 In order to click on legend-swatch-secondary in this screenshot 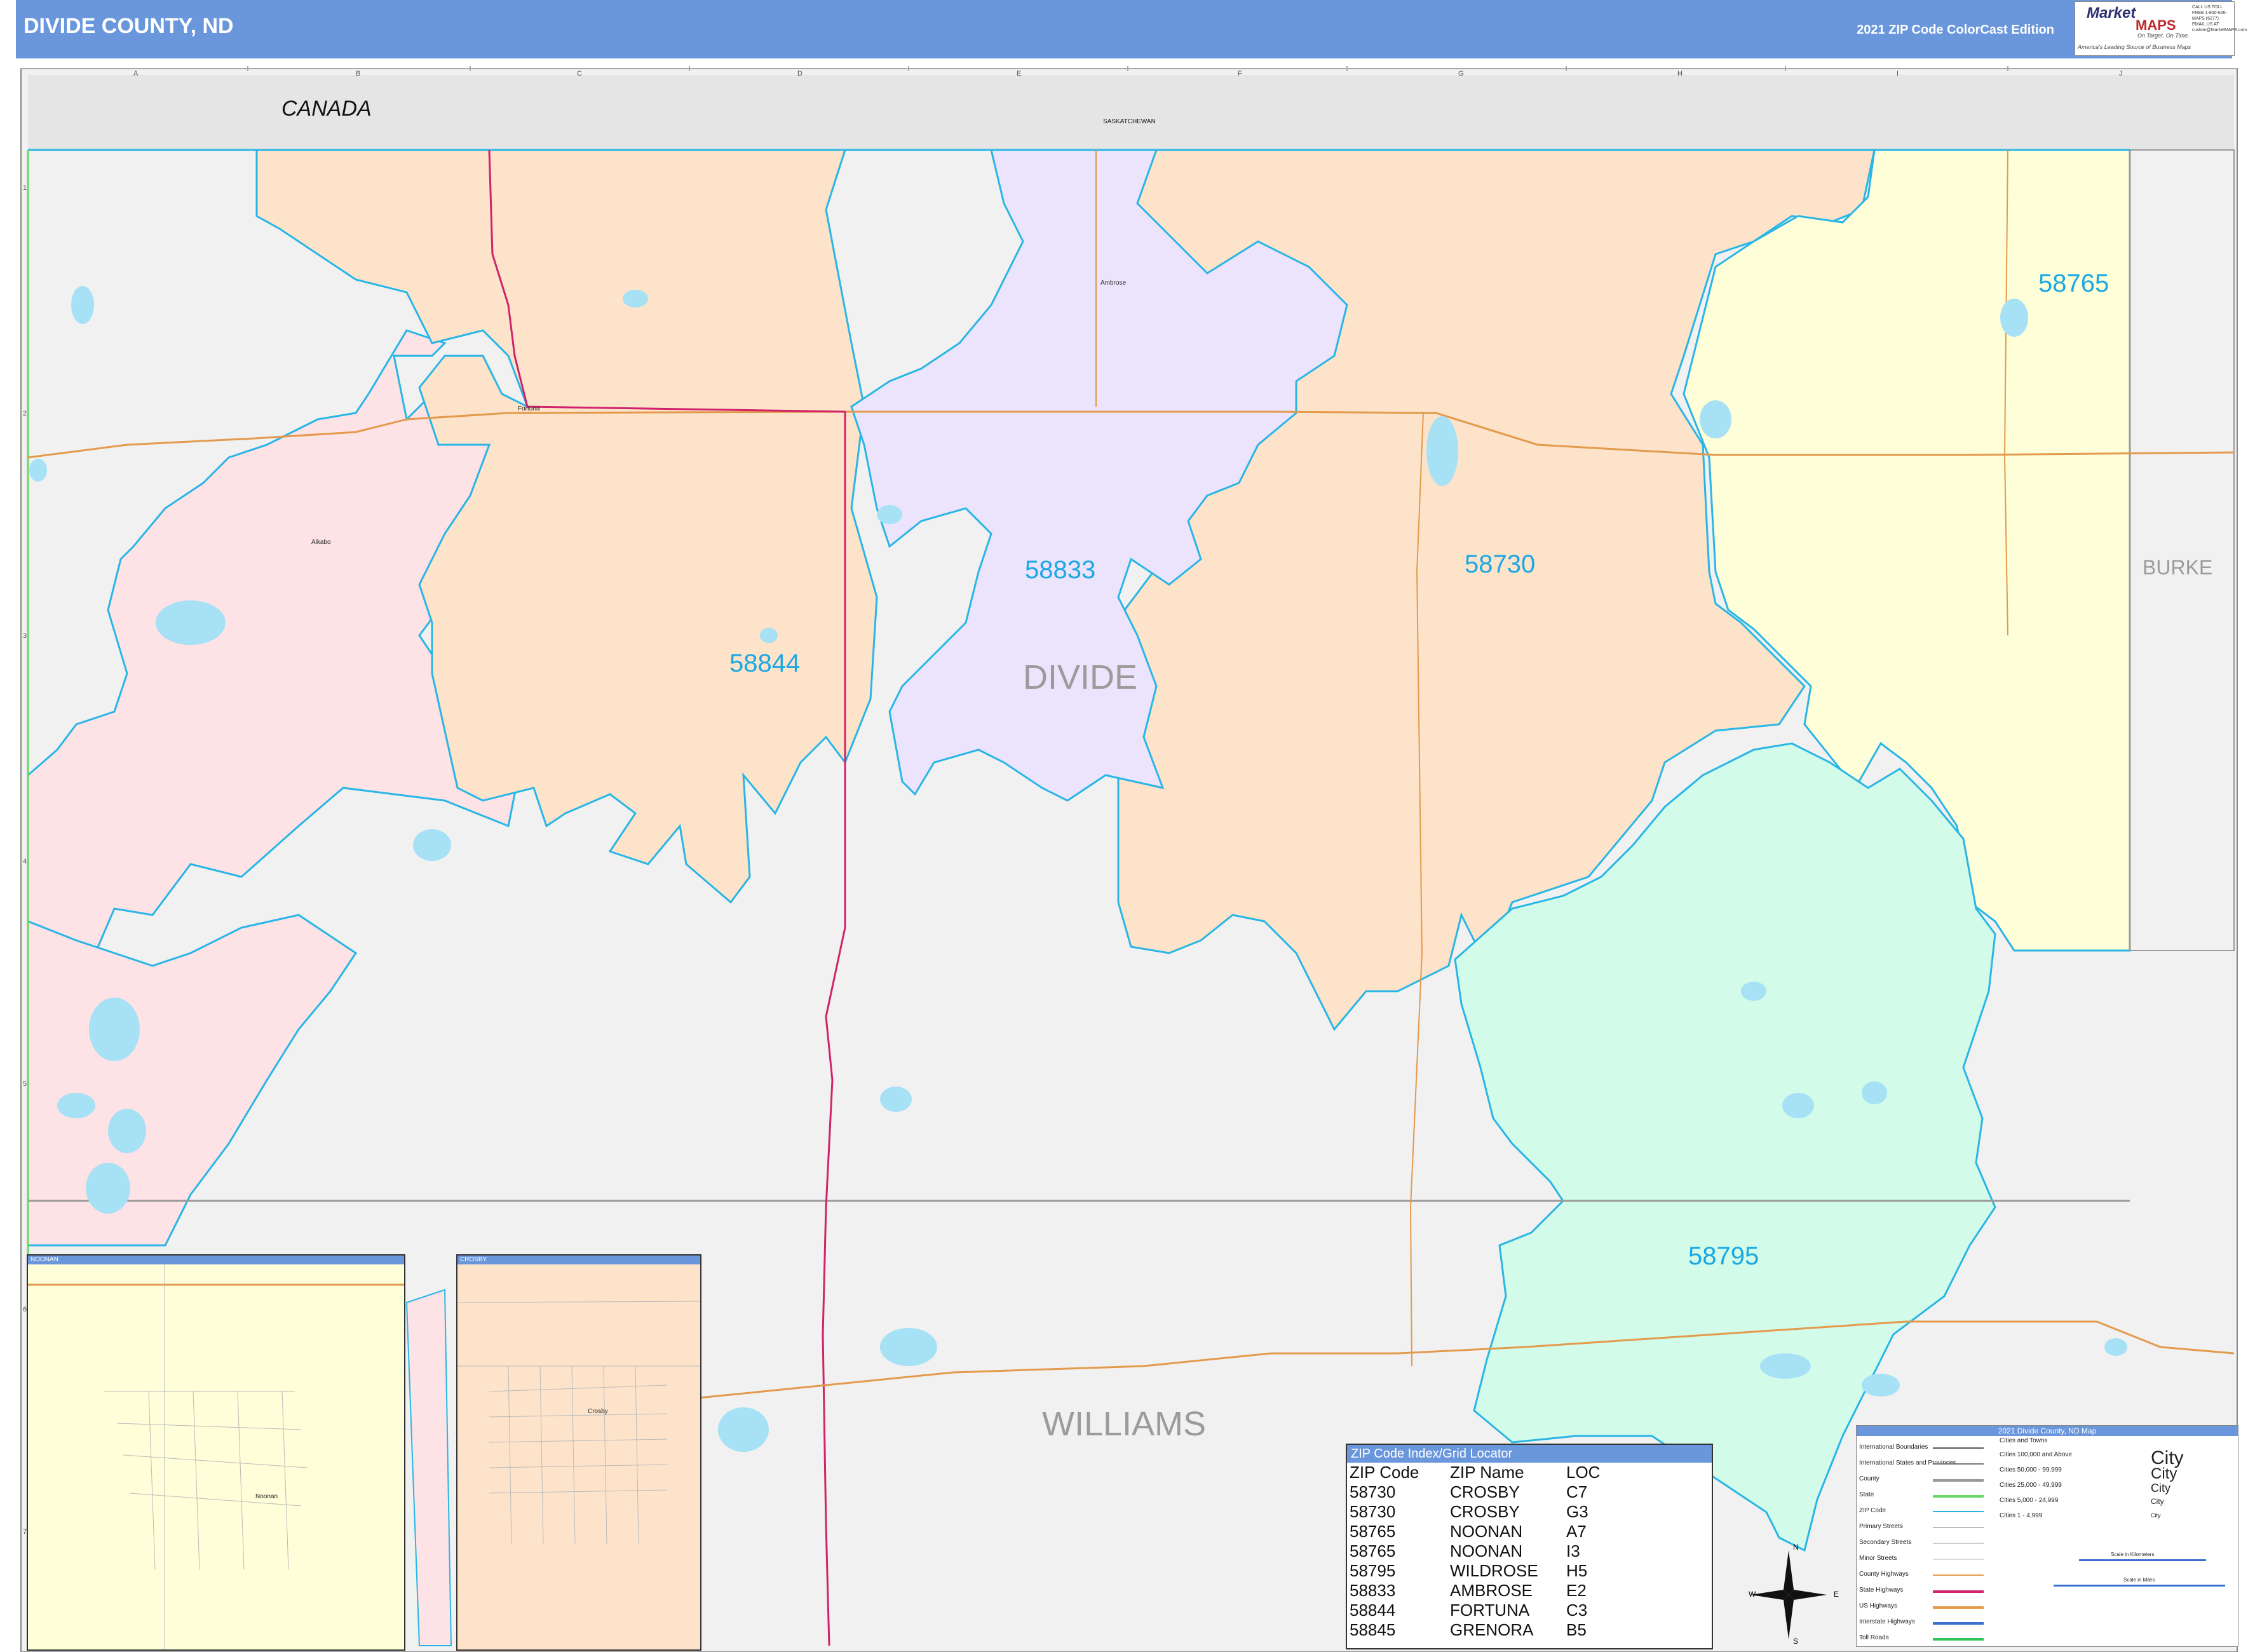, I will do `click(1958, 1543)`.